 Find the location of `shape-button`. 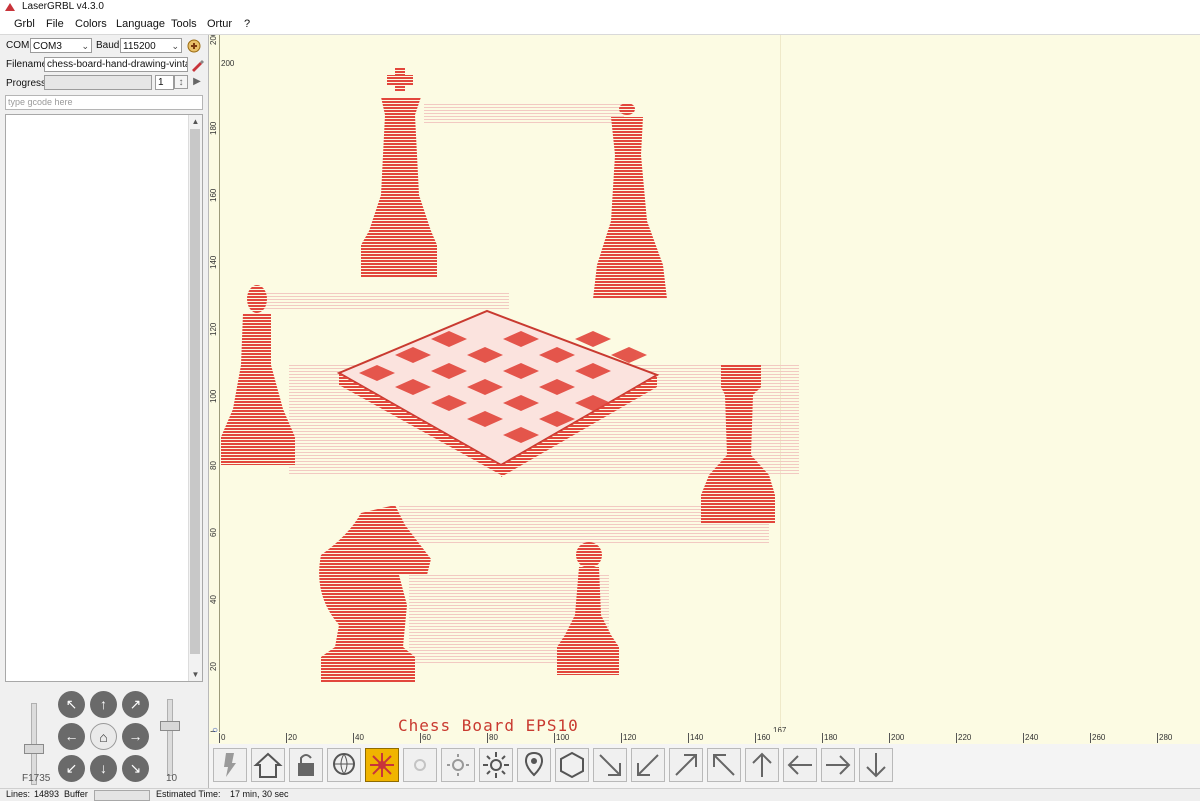

shape-button is located at coordinates (572, 765).